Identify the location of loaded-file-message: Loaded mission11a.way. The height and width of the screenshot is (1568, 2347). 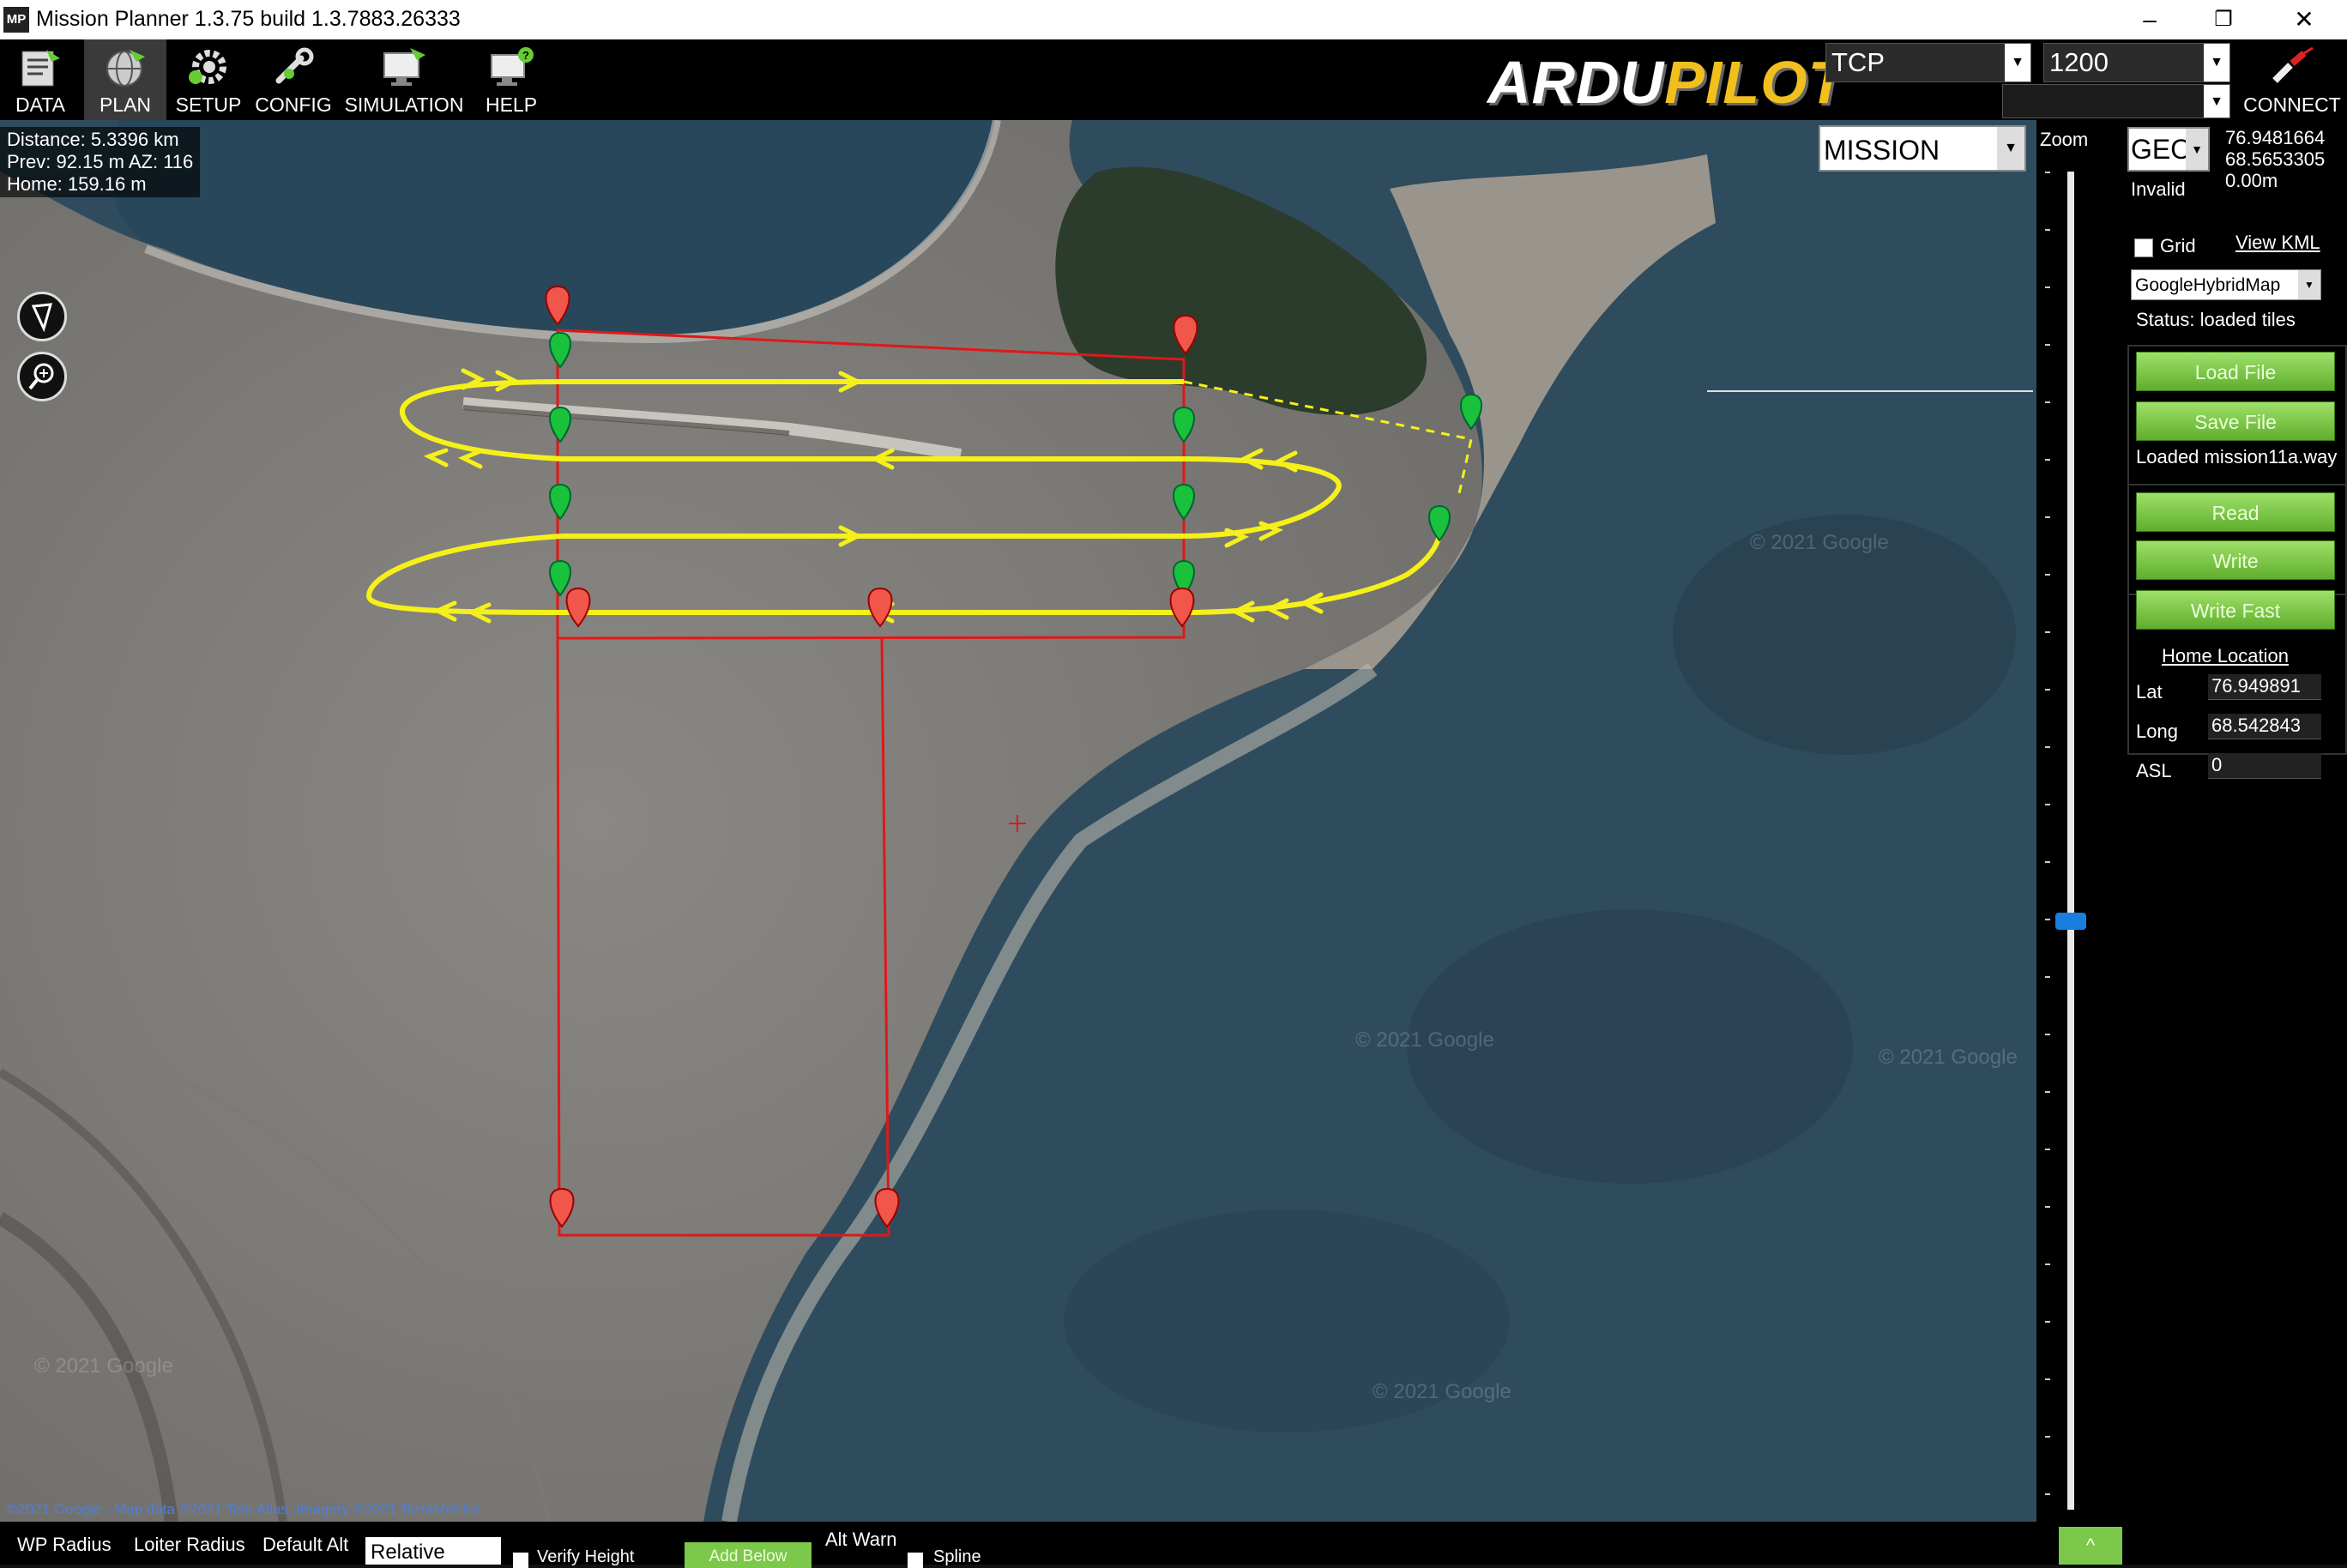
(2237, 456).